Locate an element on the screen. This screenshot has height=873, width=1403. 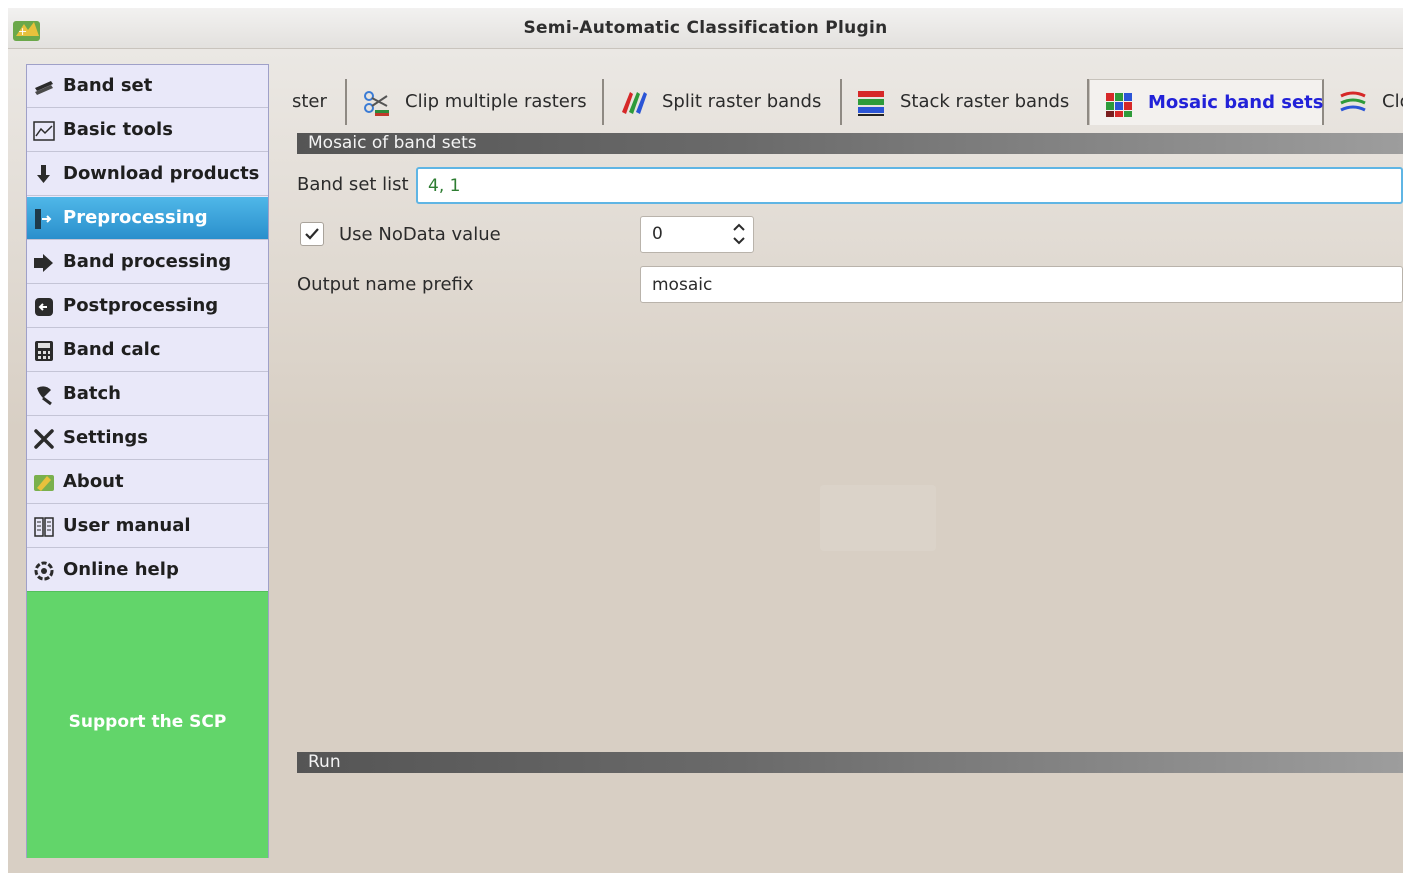
sidebar-item-label: Band processing is located at coordinates (147, 261).